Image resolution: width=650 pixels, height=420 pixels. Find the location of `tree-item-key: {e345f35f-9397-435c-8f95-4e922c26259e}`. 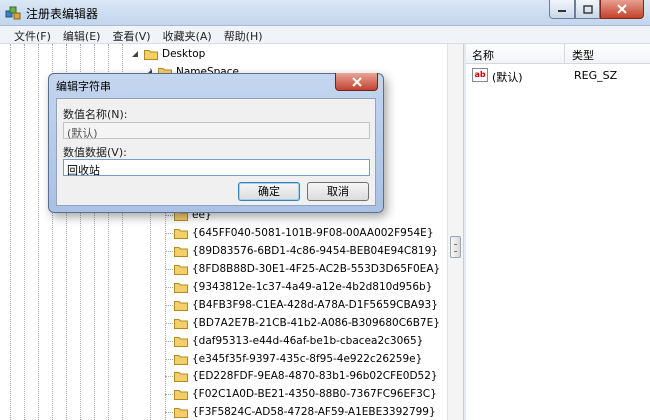

tree-item-key: {e345f35f-9397-435c-8f95-4e922c26259e} is located at coordinates (298, 359).